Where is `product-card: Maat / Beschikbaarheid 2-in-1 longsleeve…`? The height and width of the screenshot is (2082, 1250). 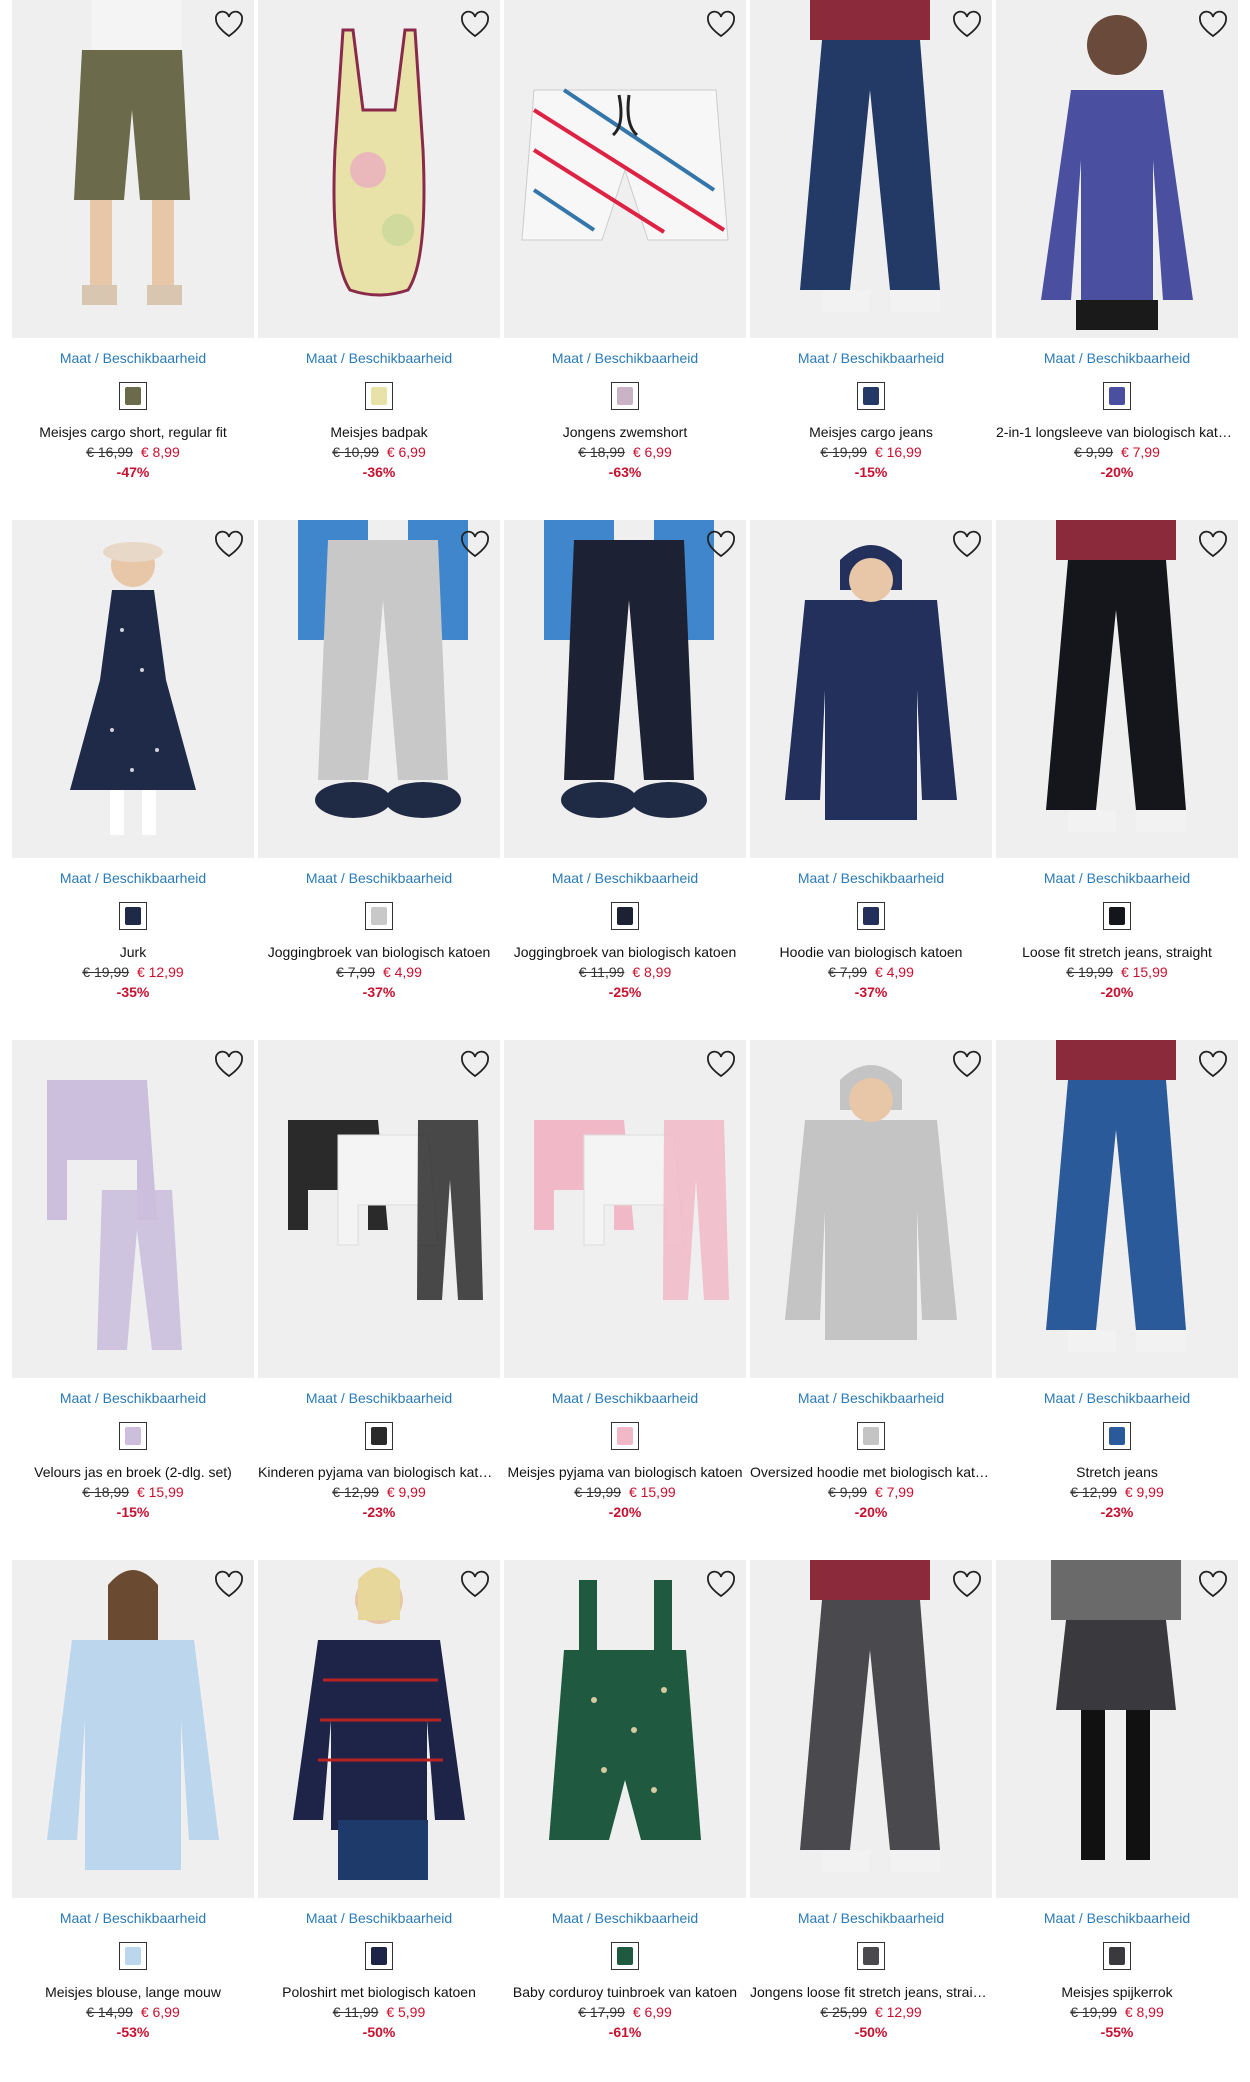
product-card: Maat / Beschikbaarheid 2-in-1 longsleeve… is located at coordinates (1117, 240).